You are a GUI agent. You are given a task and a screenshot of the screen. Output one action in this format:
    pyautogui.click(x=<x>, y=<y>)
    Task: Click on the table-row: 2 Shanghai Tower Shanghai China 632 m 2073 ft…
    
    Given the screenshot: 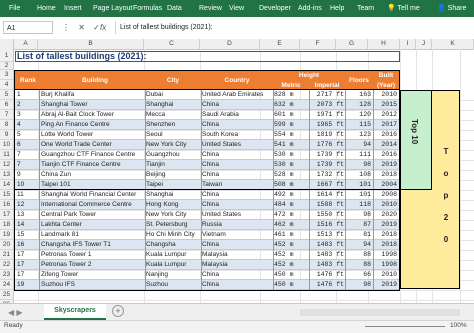 What is the action you would take?
    pyautogui.click(x=207, y=105)
    